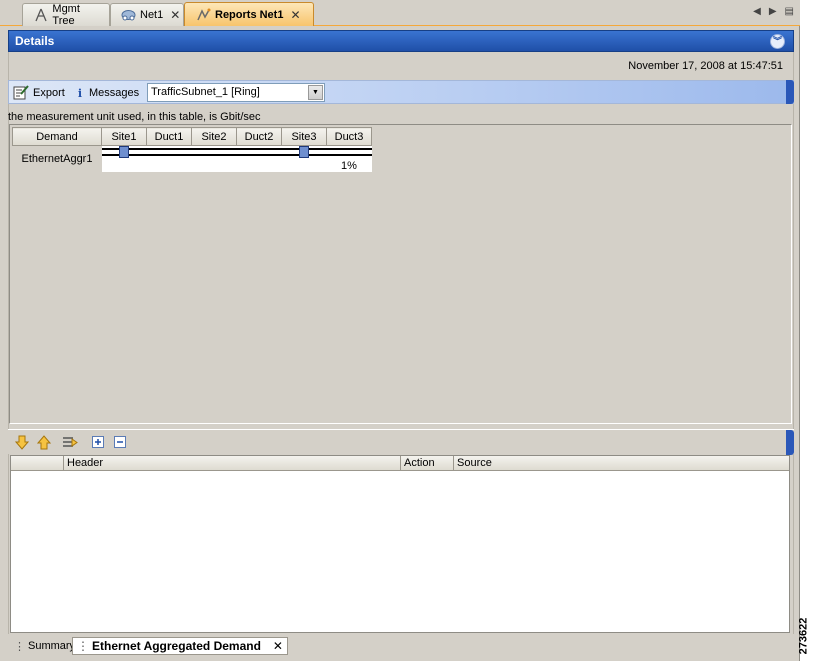 The width and height of the screenshot is (815, 661). Describe the element at coordinates (169, 158) in the screenshot. I see `duct1-cell` at that location.